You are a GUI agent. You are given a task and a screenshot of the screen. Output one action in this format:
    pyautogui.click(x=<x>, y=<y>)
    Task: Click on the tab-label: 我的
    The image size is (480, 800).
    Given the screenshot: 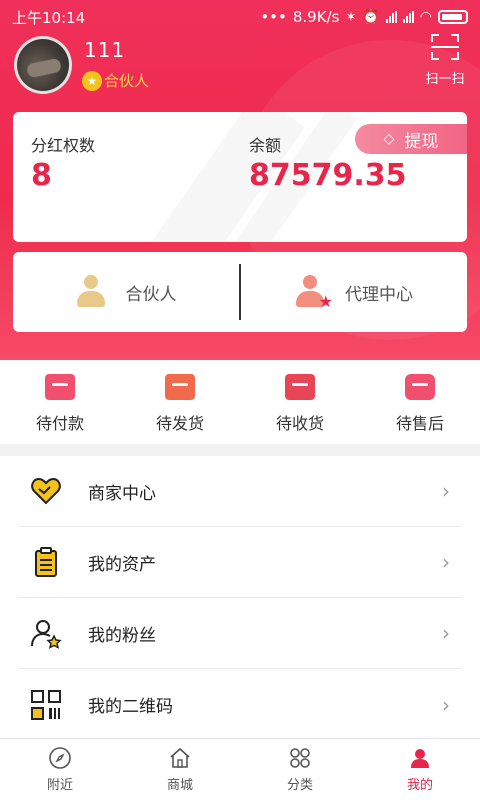 What is the action you would take?
    pyautogui.click(x=419, y=785)
    